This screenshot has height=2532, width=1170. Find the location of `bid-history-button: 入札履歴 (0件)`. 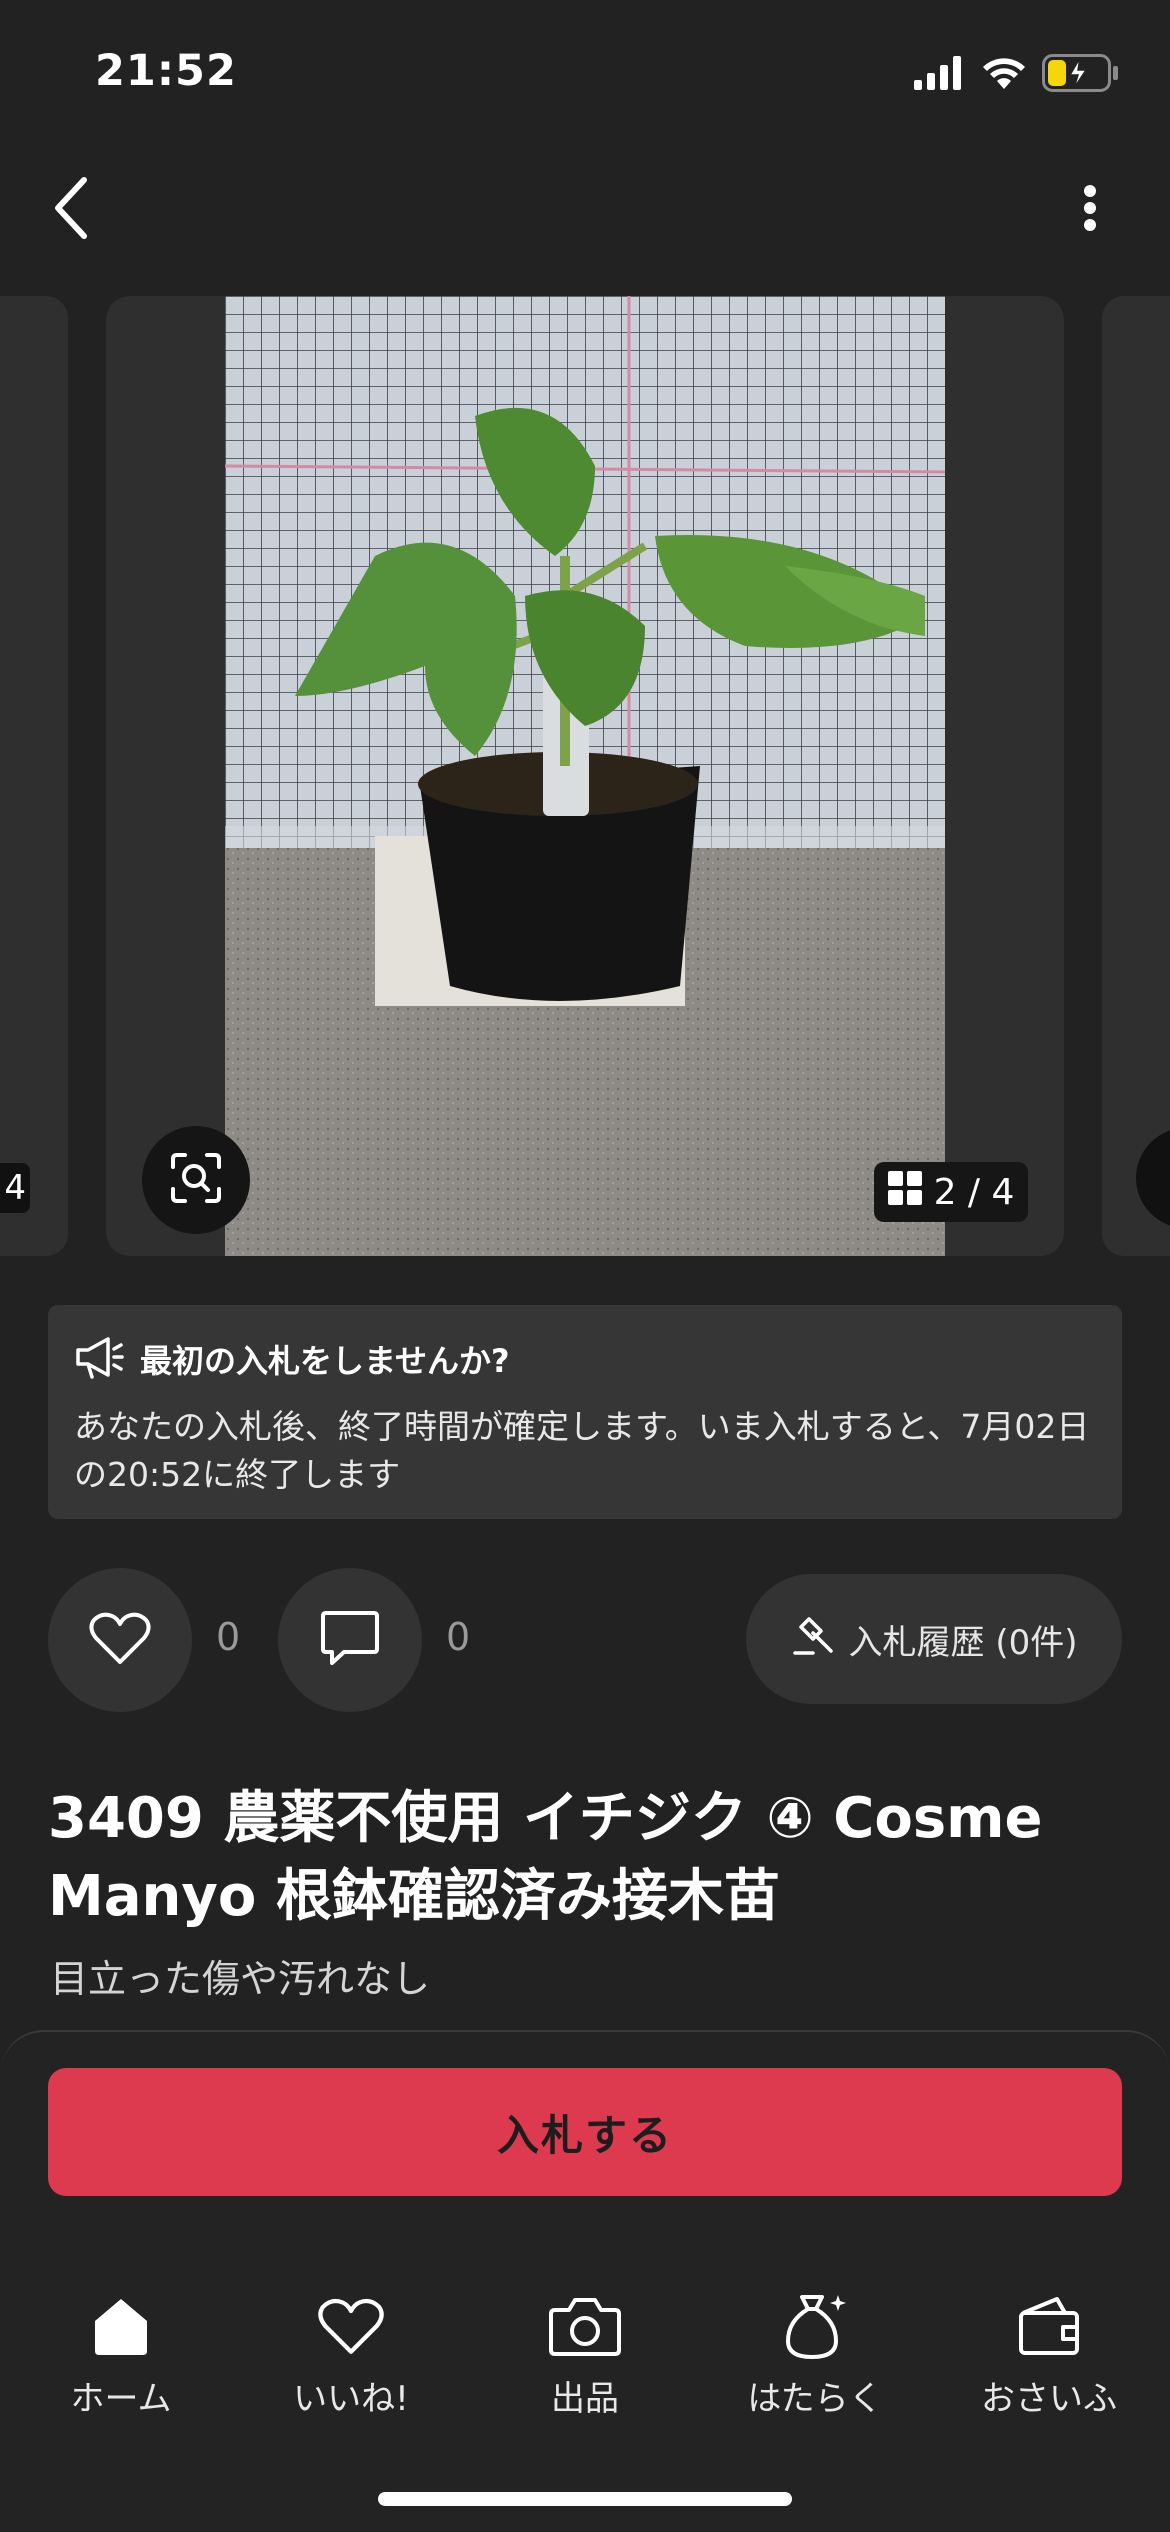

bid-history-button: 入札履歴 (0件) is located at coordinates (934, 1639).